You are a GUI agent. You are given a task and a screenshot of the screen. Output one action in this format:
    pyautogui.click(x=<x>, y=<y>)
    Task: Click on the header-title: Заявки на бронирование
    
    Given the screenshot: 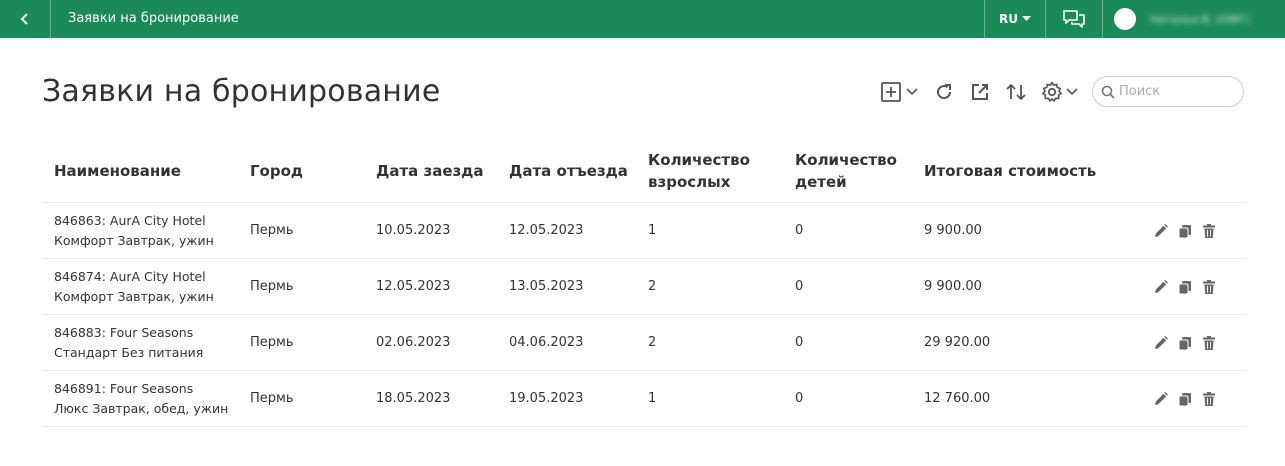 What is the action you would take?
    pyautogui.click(x=153, y=18)
    